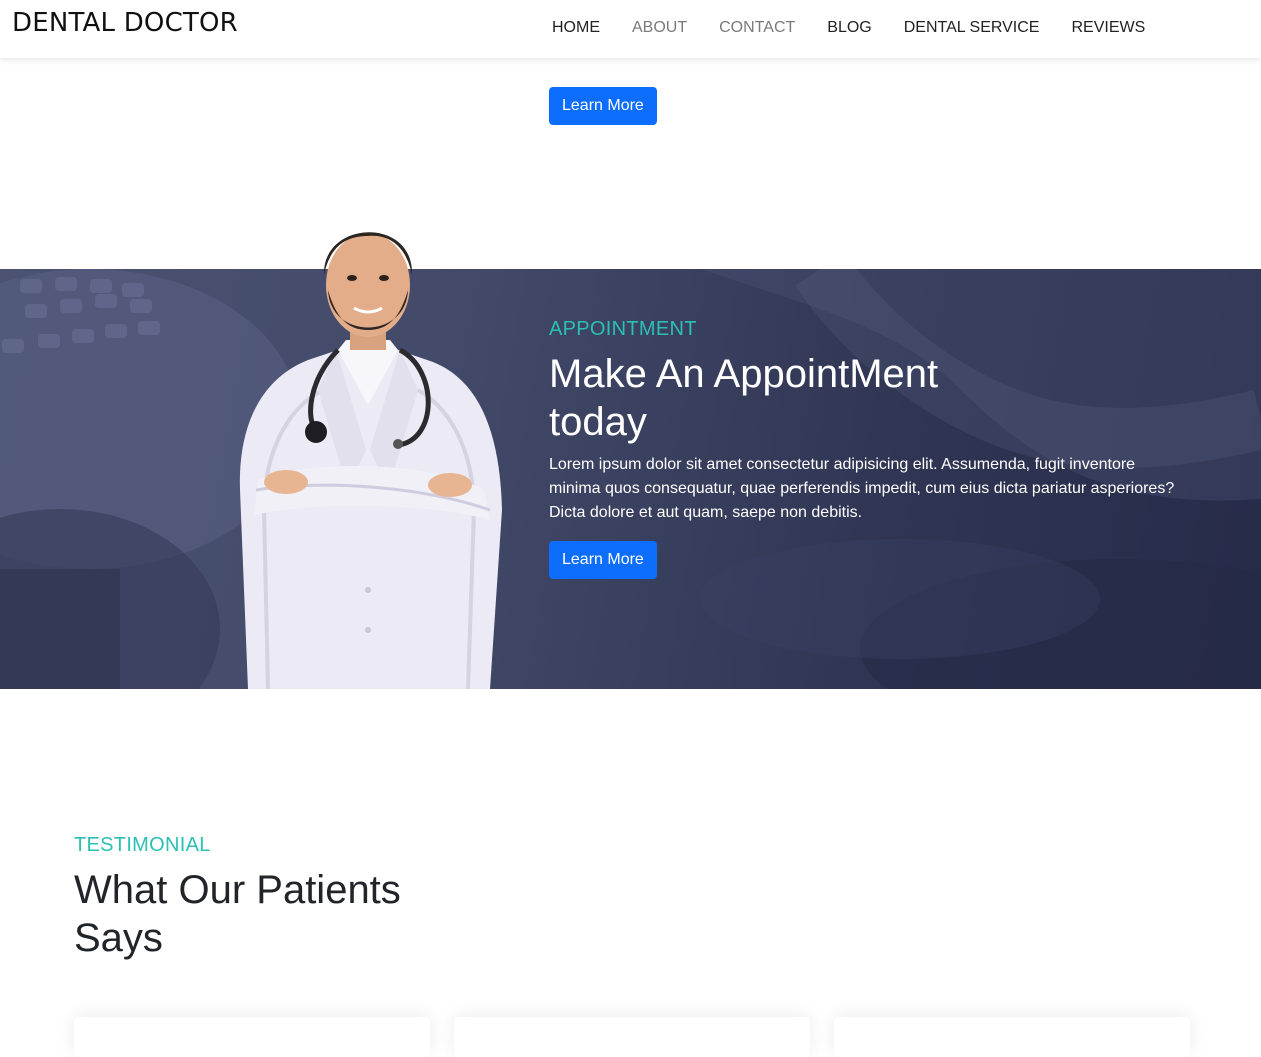 Image resolution: width=1261 pixels, height=1057 pixels. What do you see at coordinates (576, 28) in the screenshot?
I see `nav-item-home: HOME` at bounding box center [576, 28].